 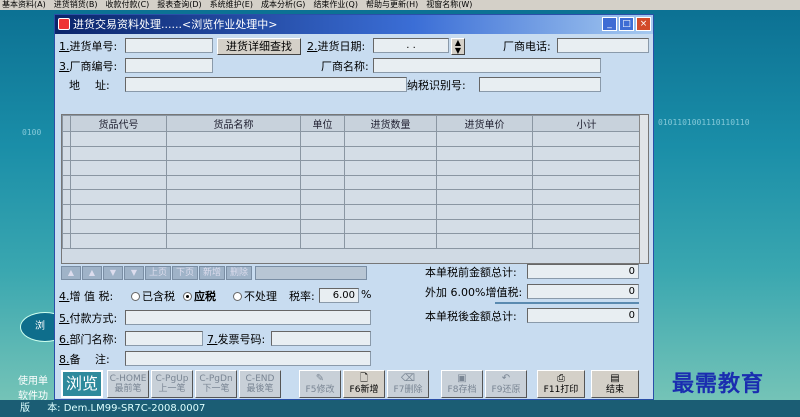 I want to click on f7-delete-button: ⌫ F7删除, so click(x=408, y=384).